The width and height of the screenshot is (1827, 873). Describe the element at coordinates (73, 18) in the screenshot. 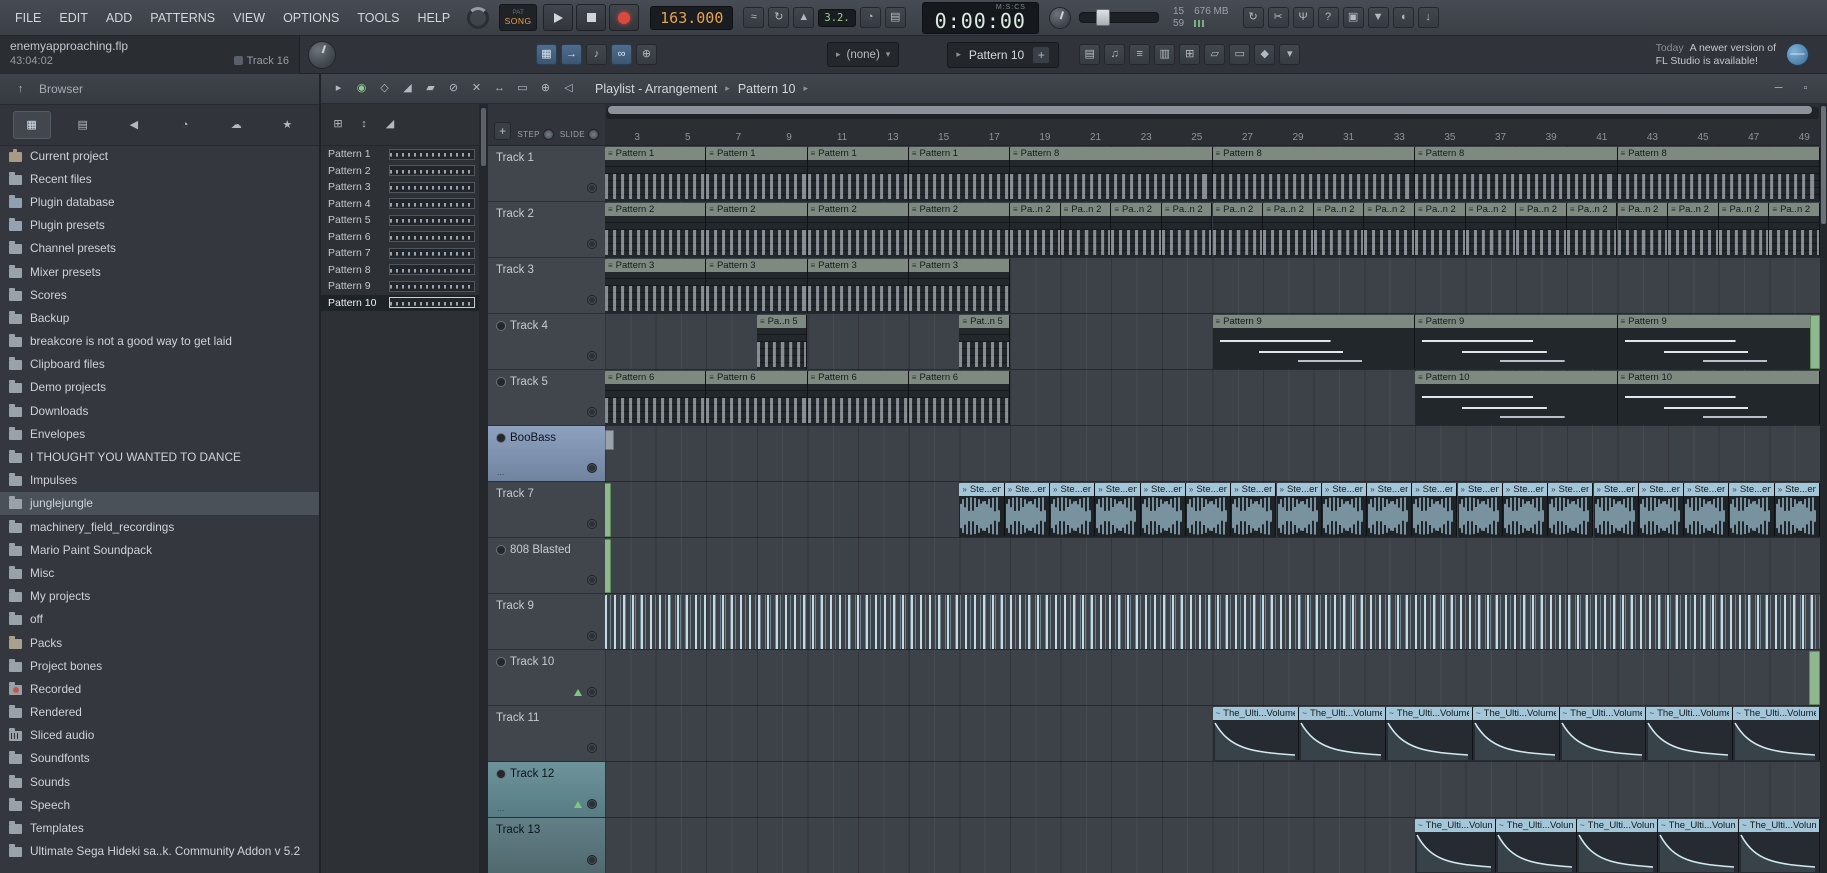

I see `menu-edit: EDIT` at that location.